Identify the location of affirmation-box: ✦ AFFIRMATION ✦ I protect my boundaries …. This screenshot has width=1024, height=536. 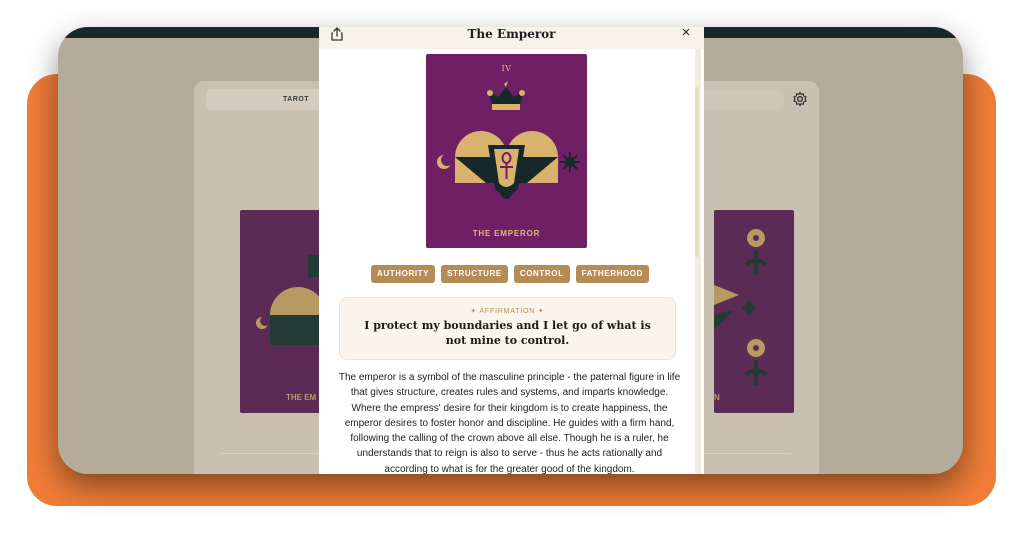
(507, 328).